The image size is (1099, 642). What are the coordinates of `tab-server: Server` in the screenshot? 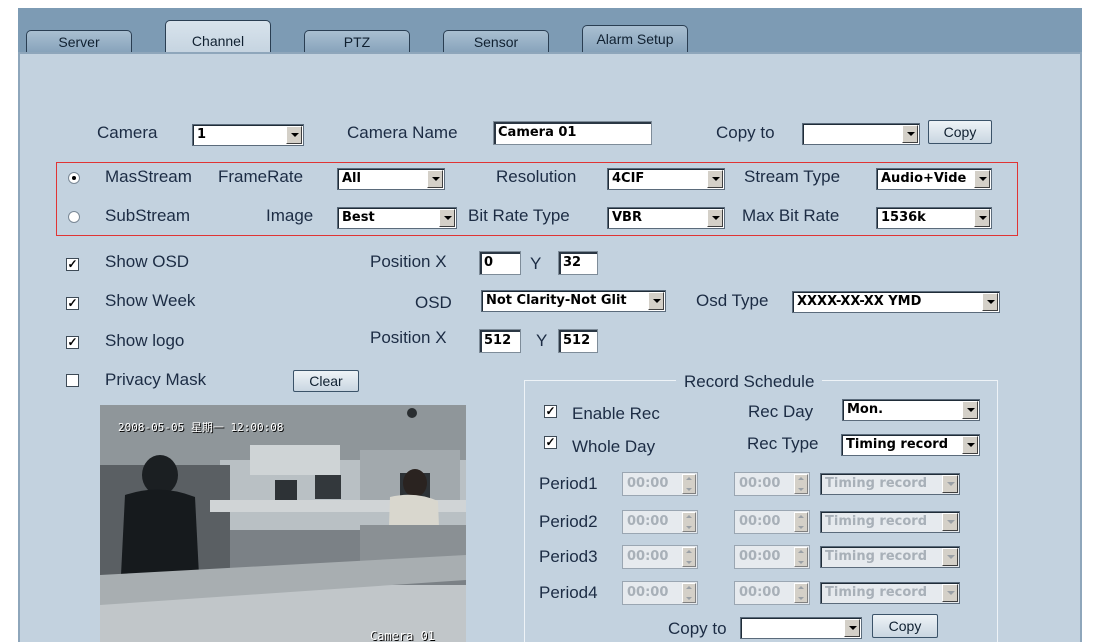 It's located at (79, 41).